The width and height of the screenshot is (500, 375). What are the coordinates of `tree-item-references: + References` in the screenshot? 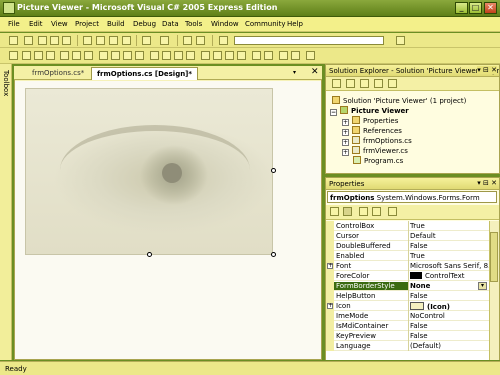 It's located at (372, 131).